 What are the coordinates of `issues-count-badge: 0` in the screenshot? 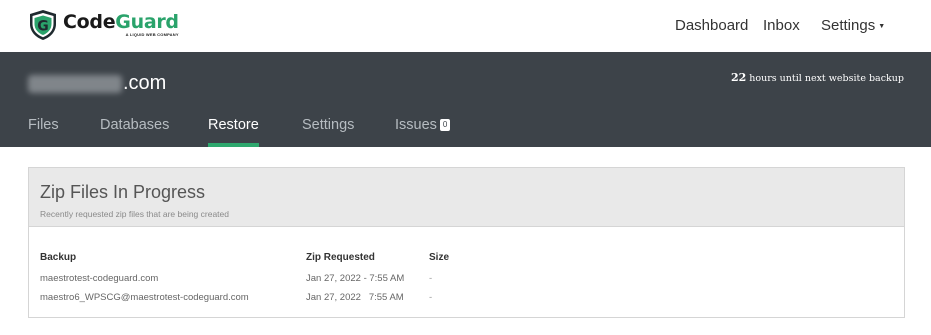 It's located at (445, 125).